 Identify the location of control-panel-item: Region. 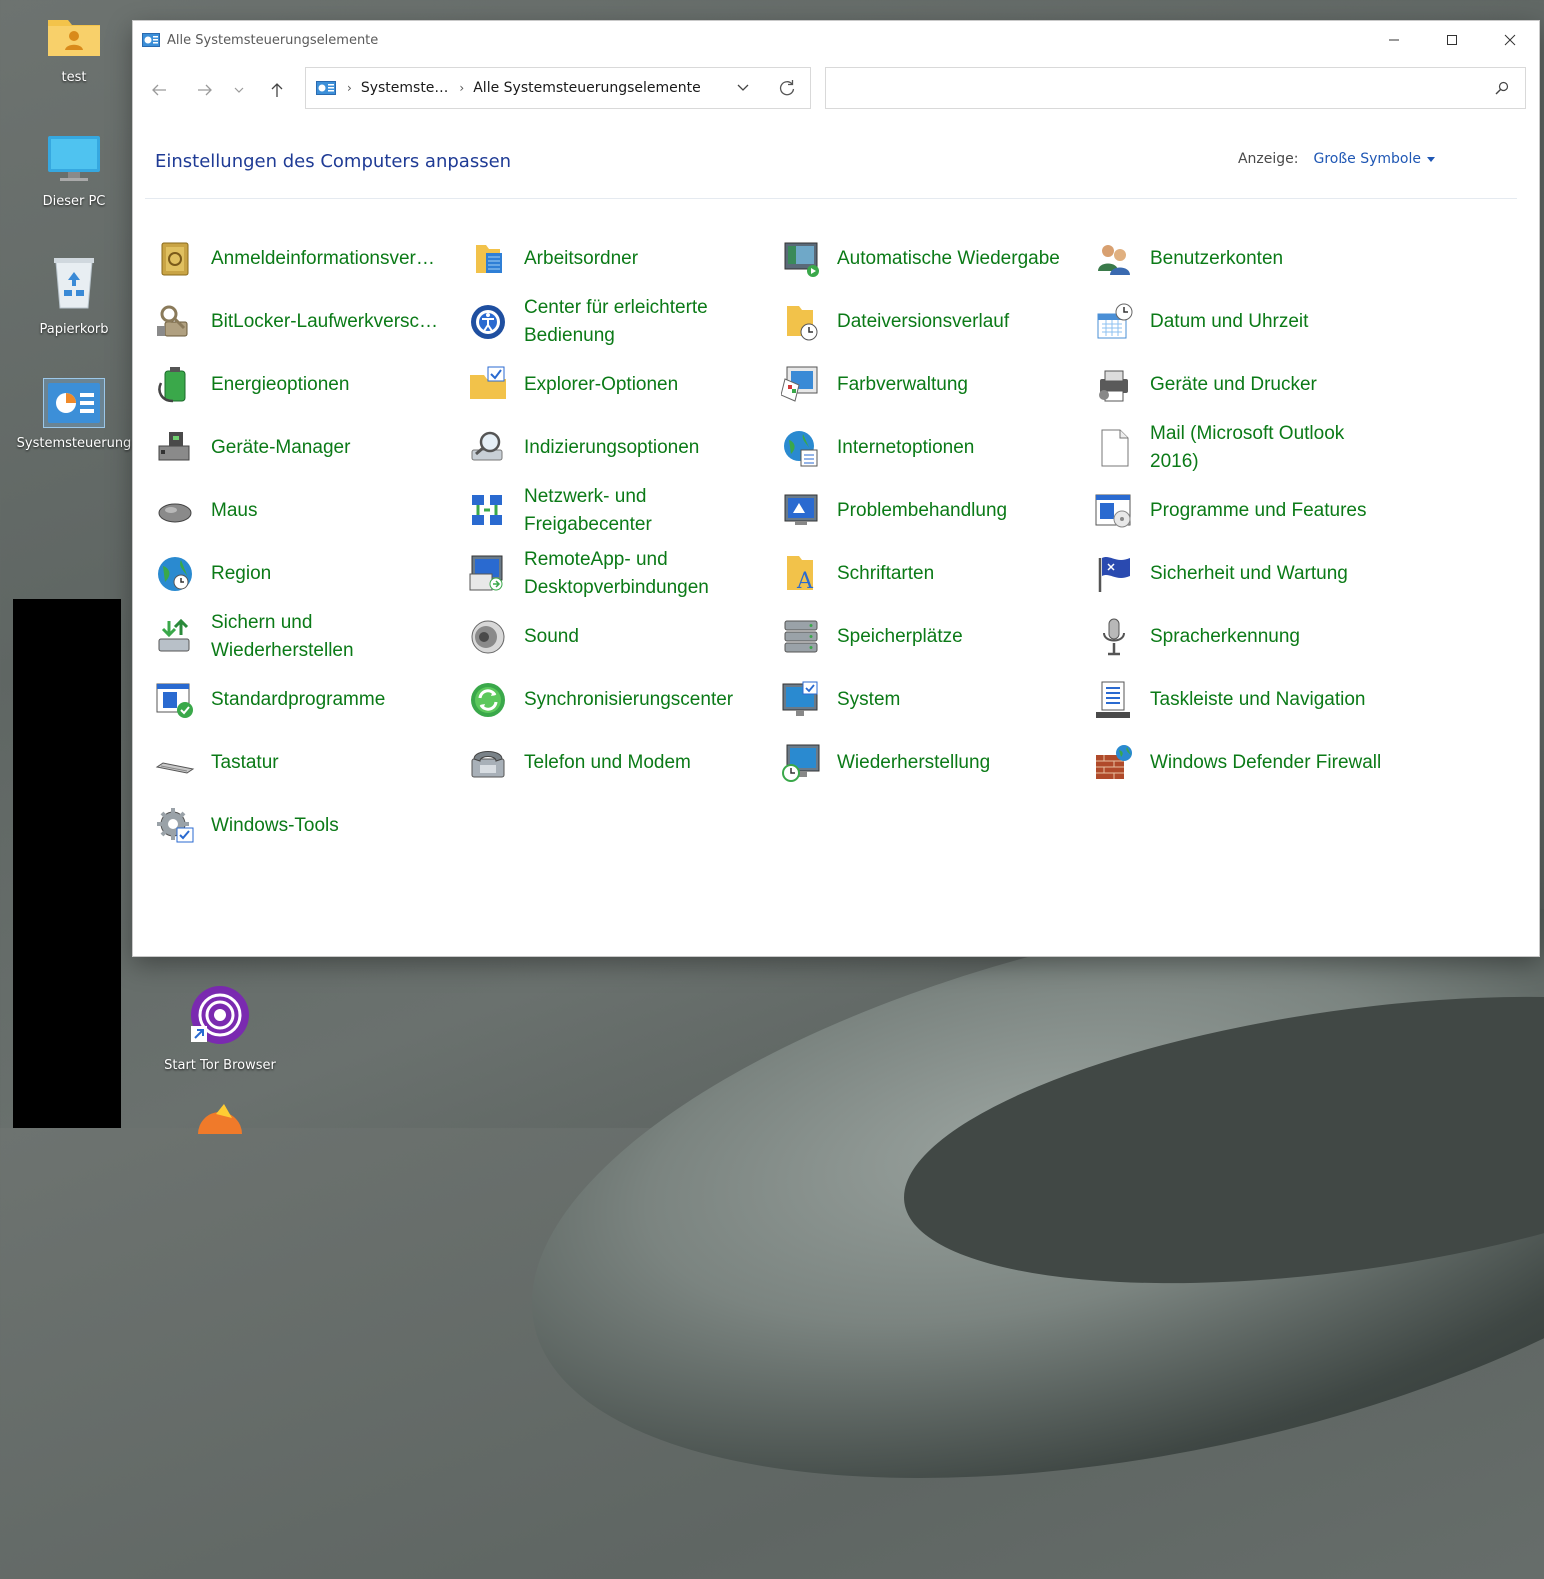
(310, 574).